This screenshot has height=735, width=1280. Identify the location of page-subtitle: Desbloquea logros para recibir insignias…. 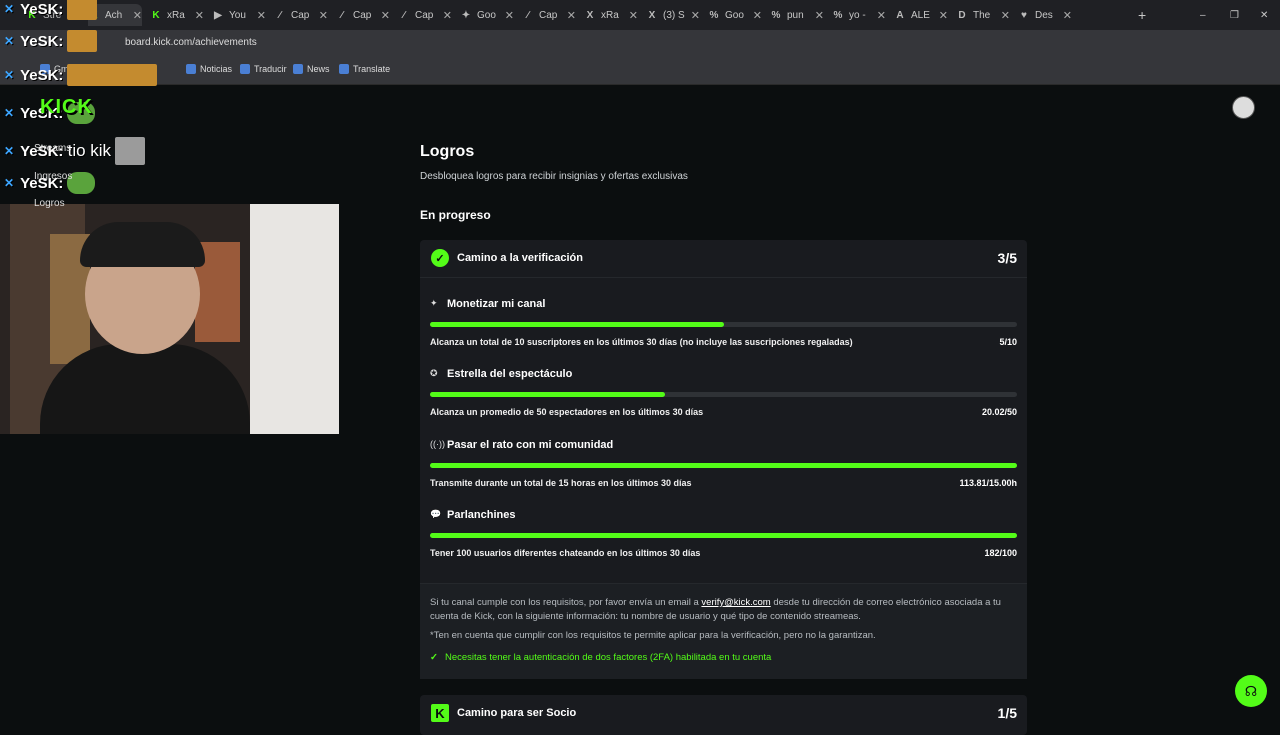
(554, 176).